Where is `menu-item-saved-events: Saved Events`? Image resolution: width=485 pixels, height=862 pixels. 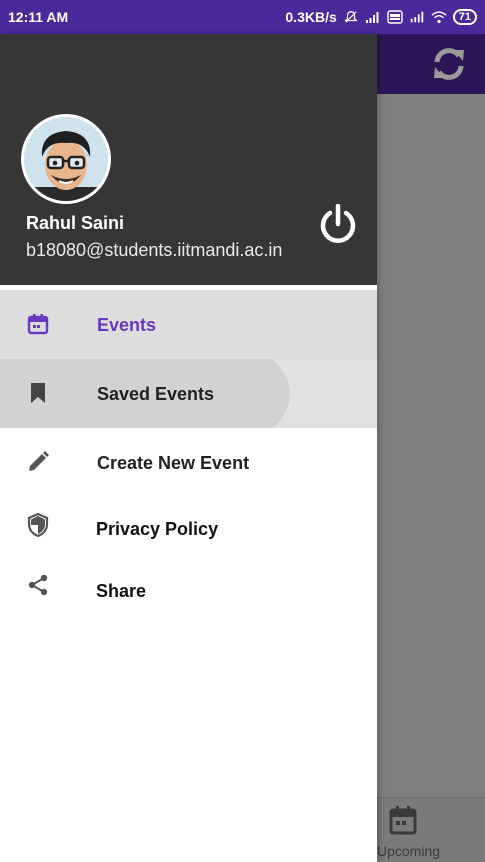
menu-item-saved-events: Saved Events is located at coordinates (188, 393).